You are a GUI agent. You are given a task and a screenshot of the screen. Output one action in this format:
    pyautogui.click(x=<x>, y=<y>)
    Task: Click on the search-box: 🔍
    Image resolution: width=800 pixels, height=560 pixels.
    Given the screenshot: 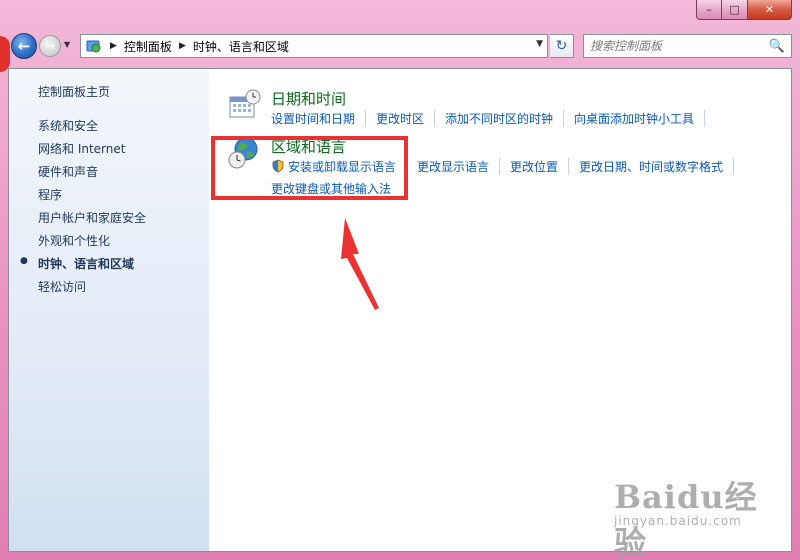 What is the action you would take?
    pyautogui.click(x=687, y=46)
    